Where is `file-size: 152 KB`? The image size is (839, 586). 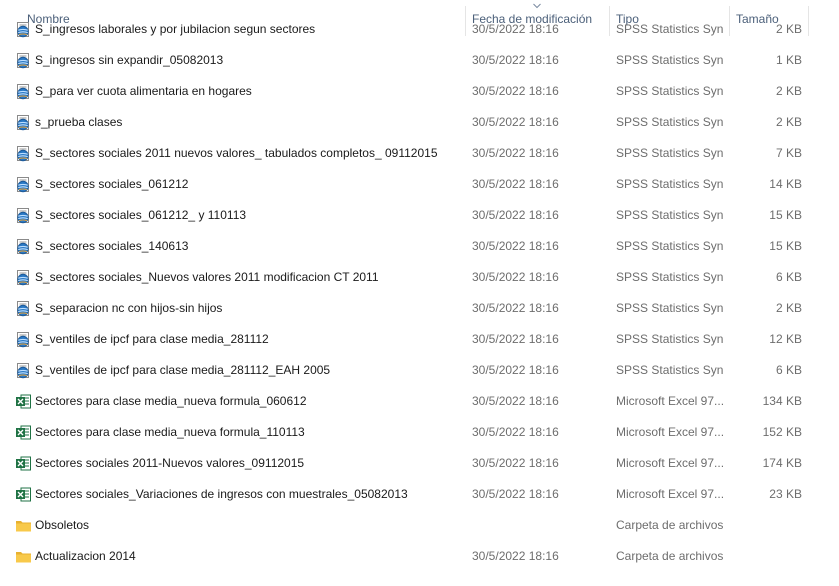 file-size: 152 KB is located at coordinates (782, 432).